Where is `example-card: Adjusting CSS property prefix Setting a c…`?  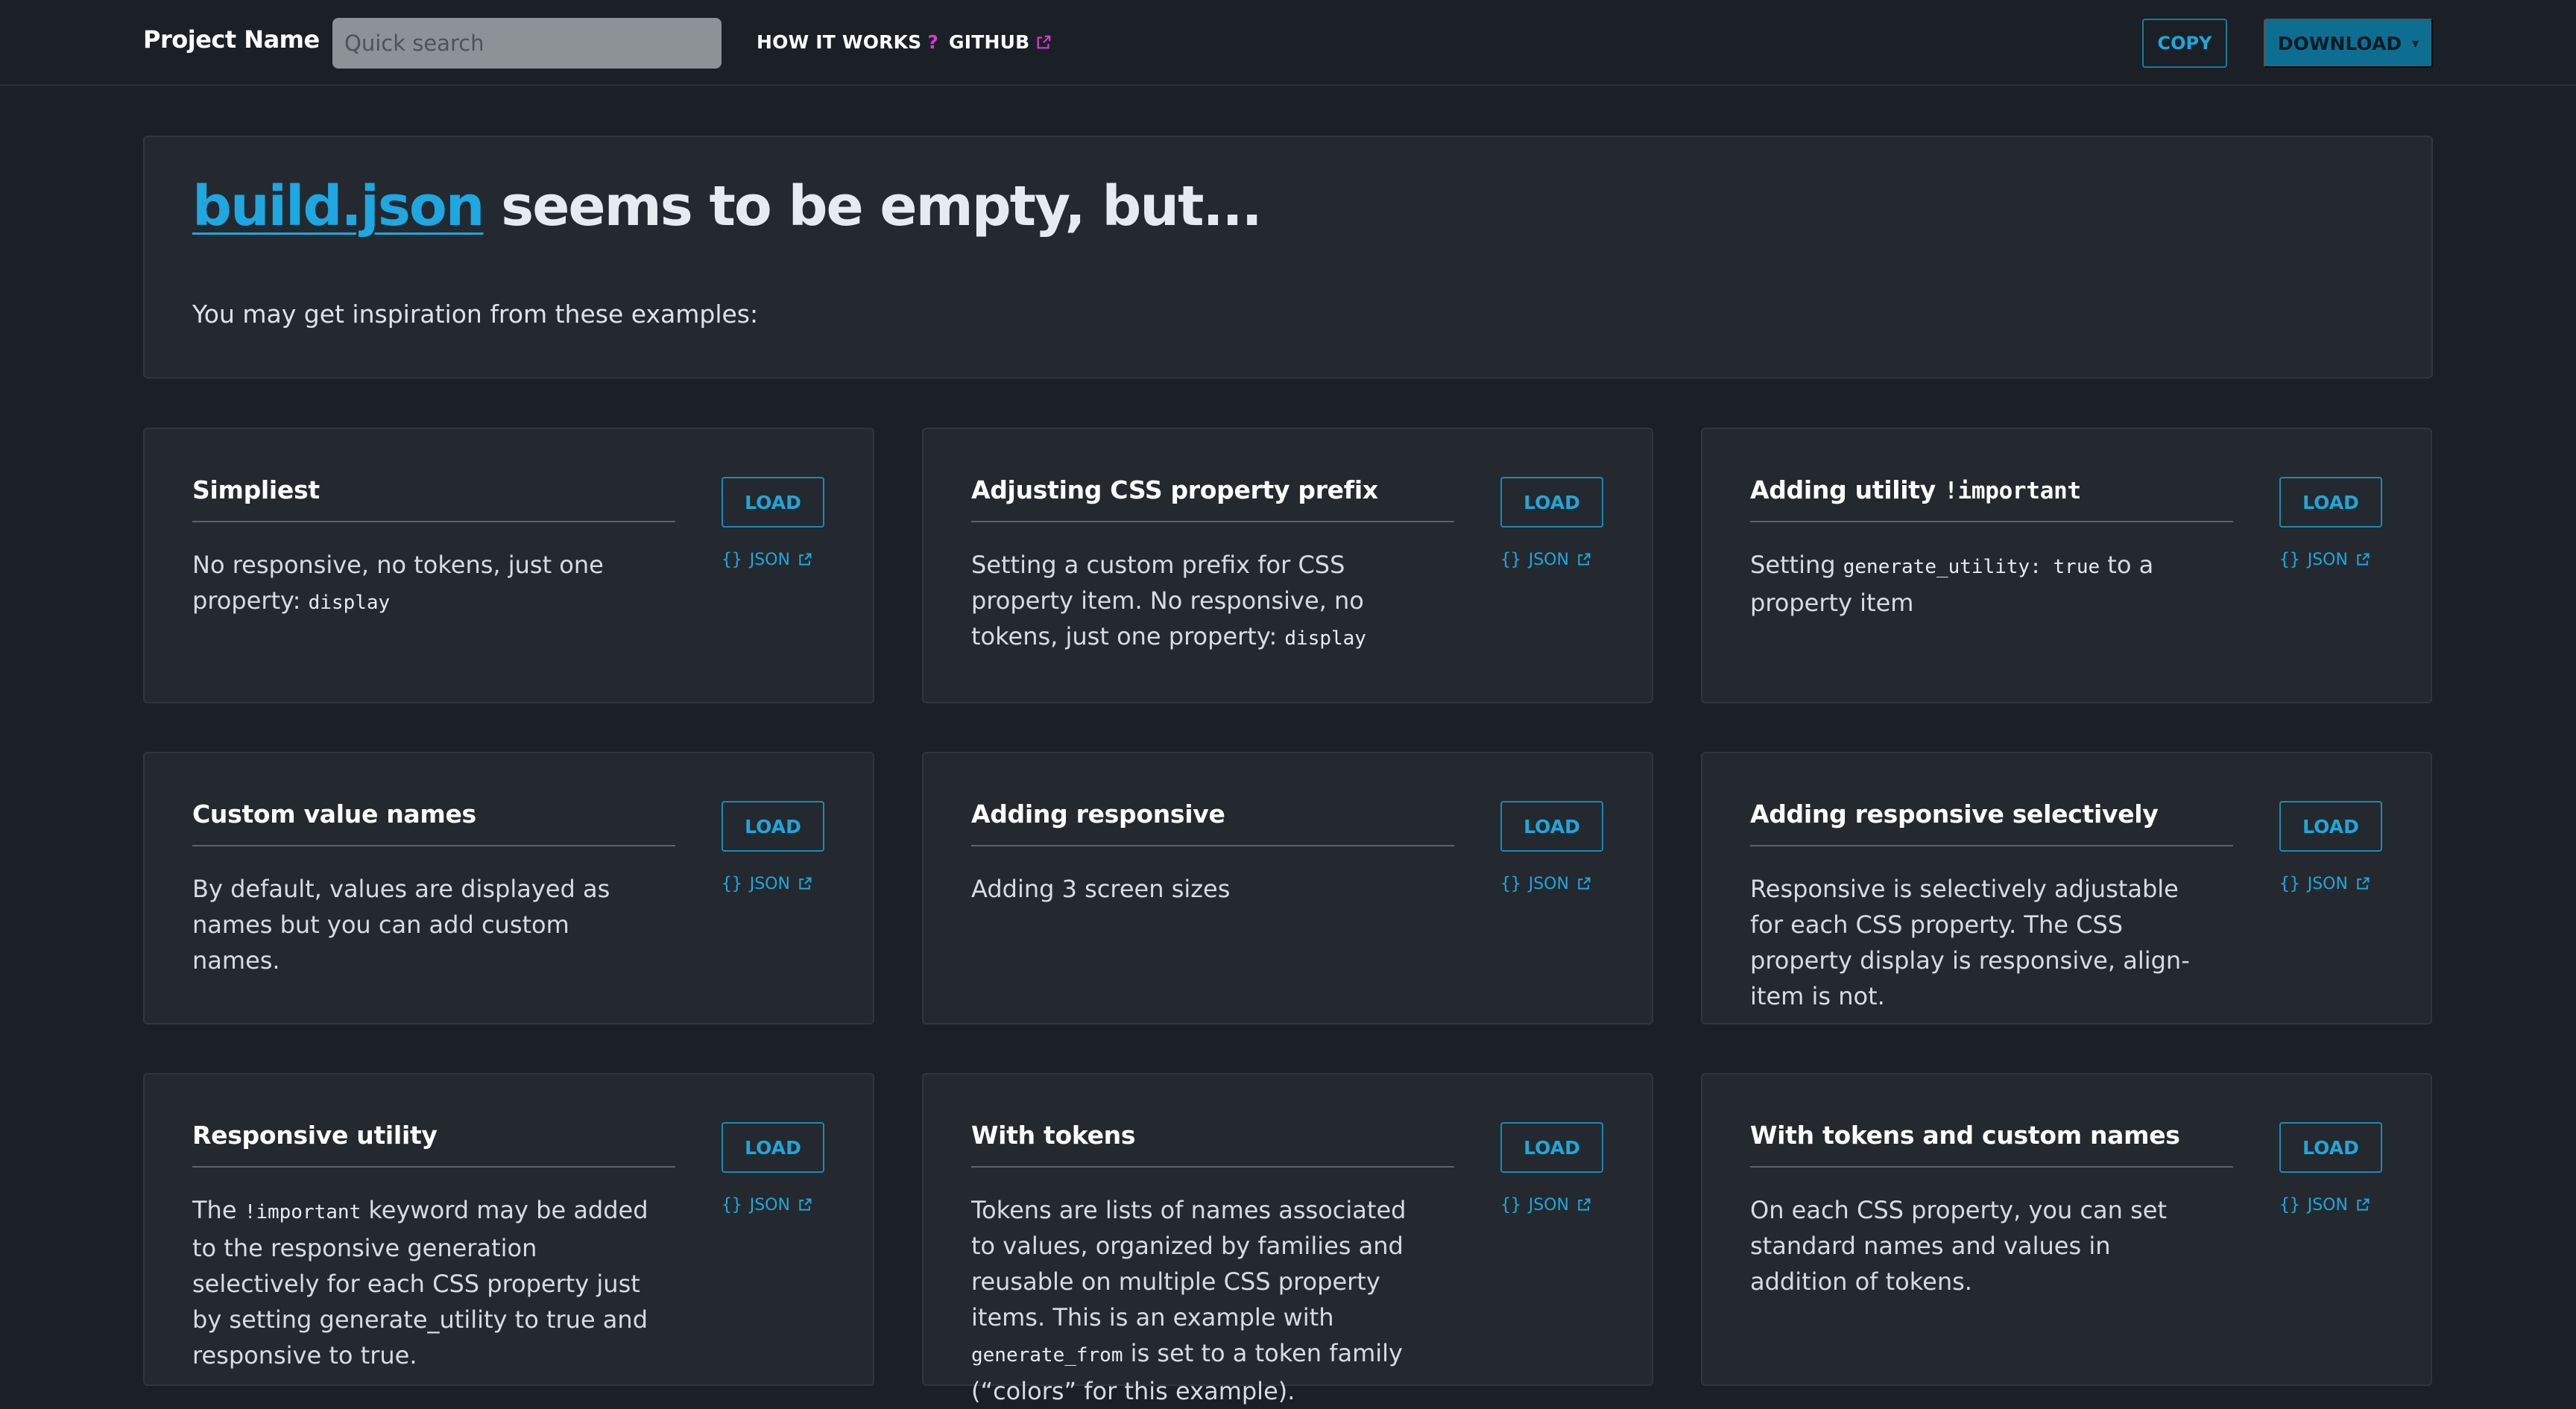
example-card: Adjusting CSS property prefix Setting a c… is located at coordinates (1287, 565).